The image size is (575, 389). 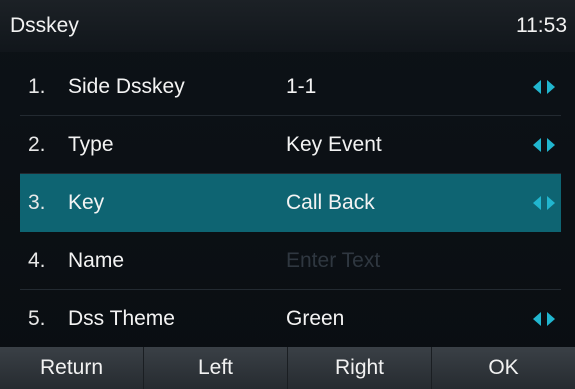 What do you see at coordinates (121, 318) in the screenshot?
I see `row-label: Dss Theme` at bounding box center [121, 318].